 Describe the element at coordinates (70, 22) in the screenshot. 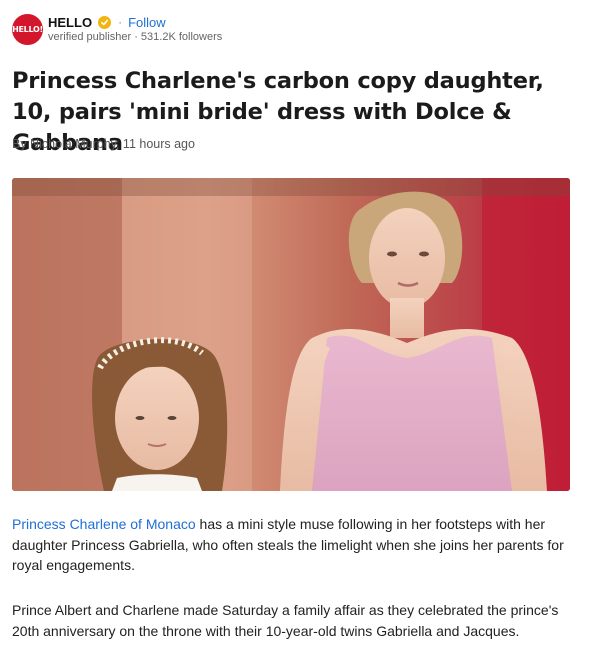

I see `publisher-name: HELLO` at that location.